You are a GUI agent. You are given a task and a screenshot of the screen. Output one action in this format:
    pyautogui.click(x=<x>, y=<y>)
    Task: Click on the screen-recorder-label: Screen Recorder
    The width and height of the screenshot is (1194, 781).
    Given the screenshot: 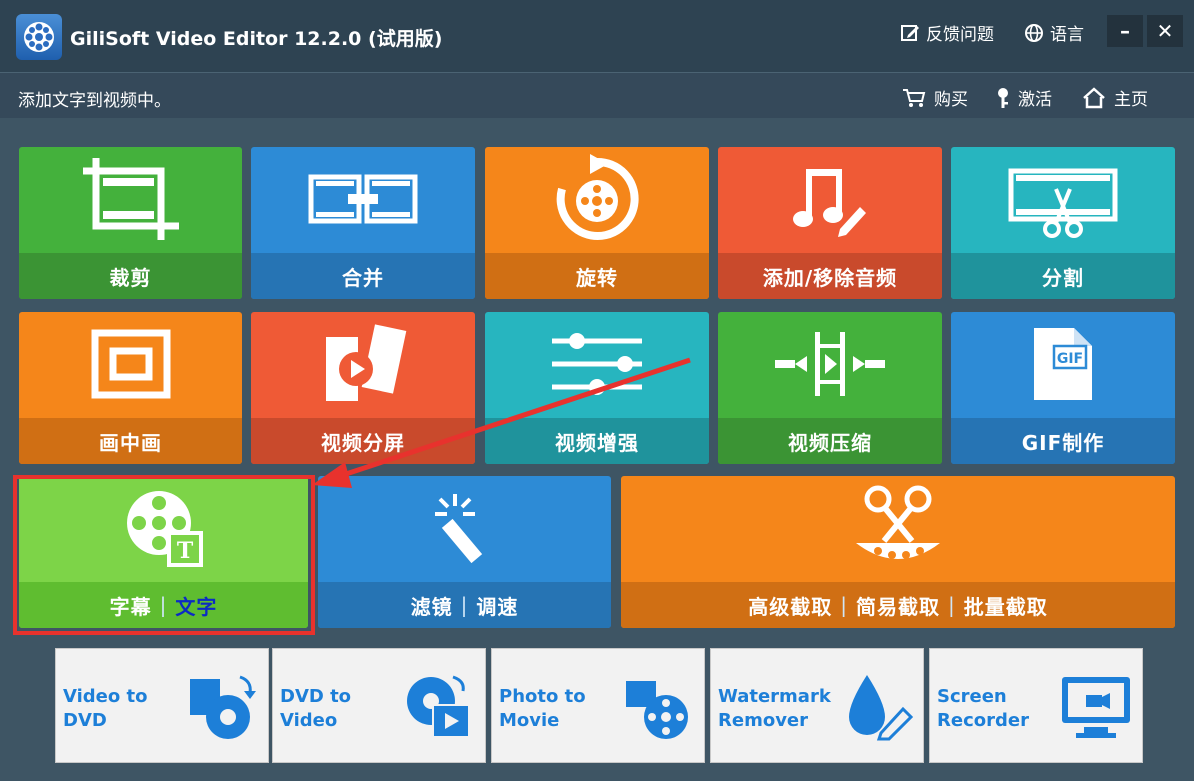 What is the action you would take?
    pyautogui.click(x=983, y=708)
    